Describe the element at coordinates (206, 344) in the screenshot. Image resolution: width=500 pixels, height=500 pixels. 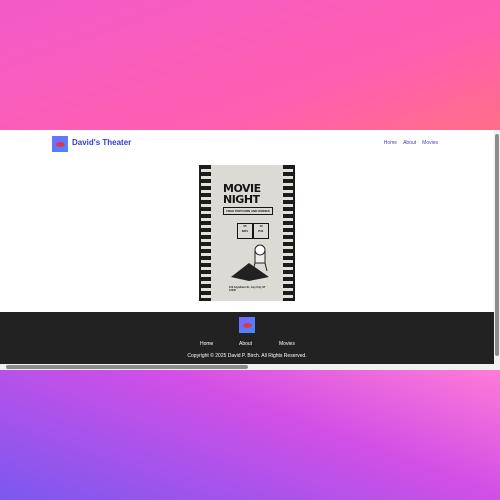
I see `footer-link-home: Home` at that location.